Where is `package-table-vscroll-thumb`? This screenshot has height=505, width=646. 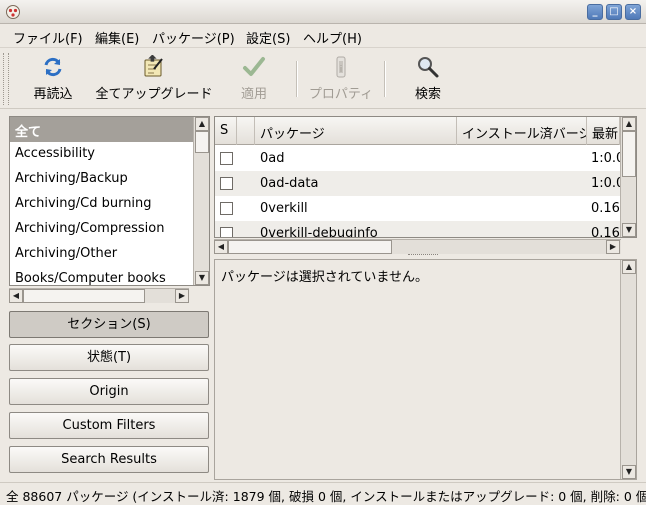
package-table-vscroll-thumb is located at coordinates (629, 154).